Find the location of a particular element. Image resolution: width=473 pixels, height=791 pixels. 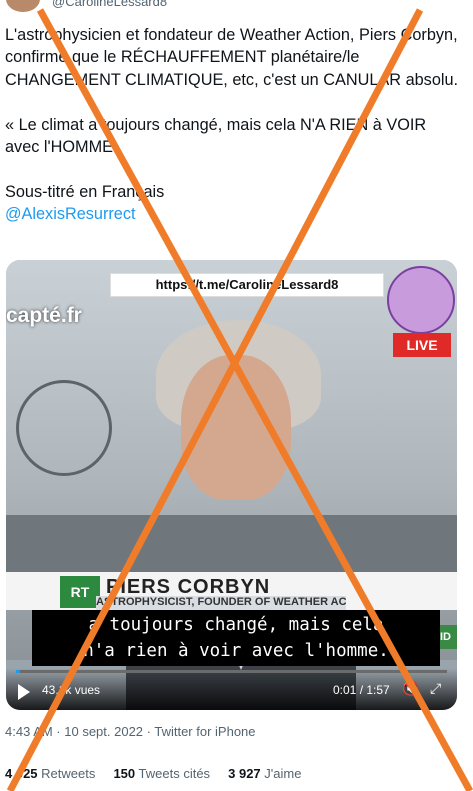

playback-time: 0:01 / 1:57 is located at coordinates (361, 690).